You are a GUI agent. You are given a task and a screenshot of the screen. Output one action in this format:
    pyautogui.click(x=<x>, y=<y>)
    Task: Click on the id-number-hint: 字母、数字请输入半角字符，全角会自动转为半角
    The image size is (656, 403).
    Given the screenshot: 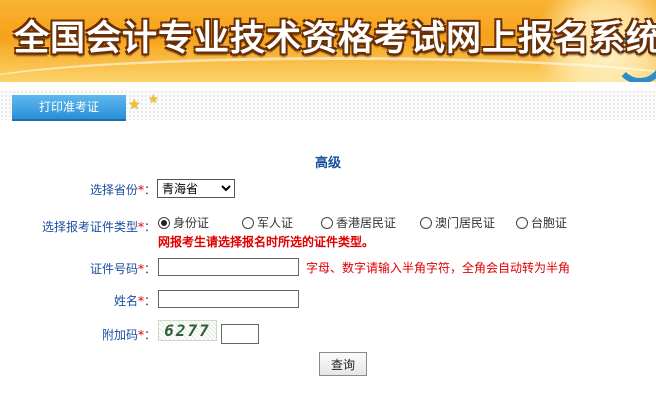 What is the action you would take?
    pyautogui.click(x=438, y=268)
    